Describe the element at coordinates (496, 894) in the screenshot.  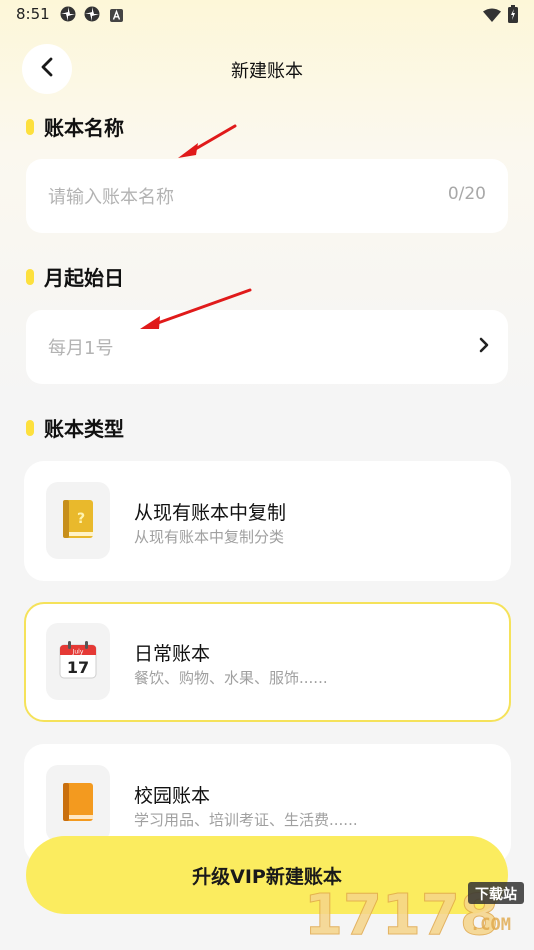
I see `watermark-tag: 下载站` at that location.